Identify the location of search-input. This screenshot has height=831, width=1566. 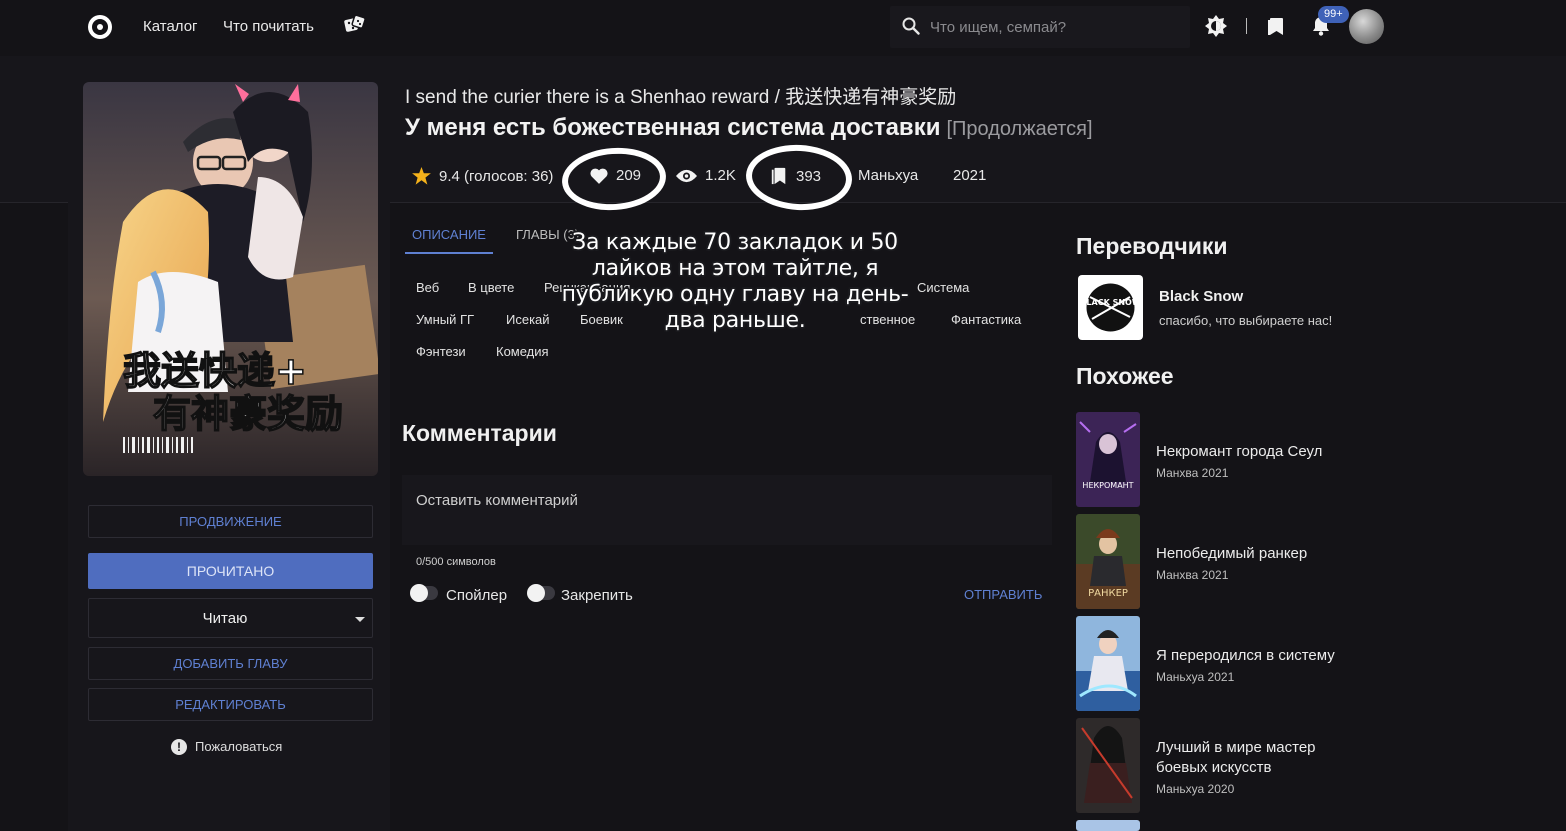
(1055, 27).